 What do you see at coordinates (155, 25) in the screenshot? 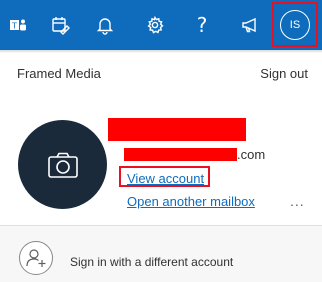
I see `gear-icon` at bounding box center [155, 25].